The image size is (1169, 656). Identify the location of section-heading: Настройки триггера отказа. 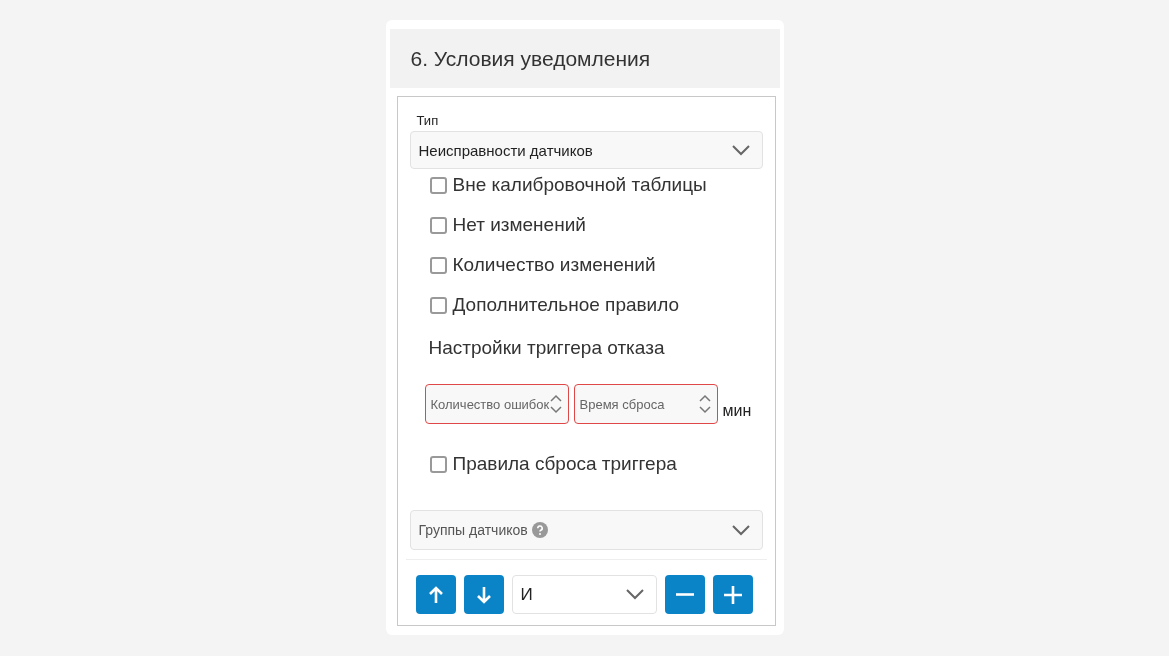
(546, 348).